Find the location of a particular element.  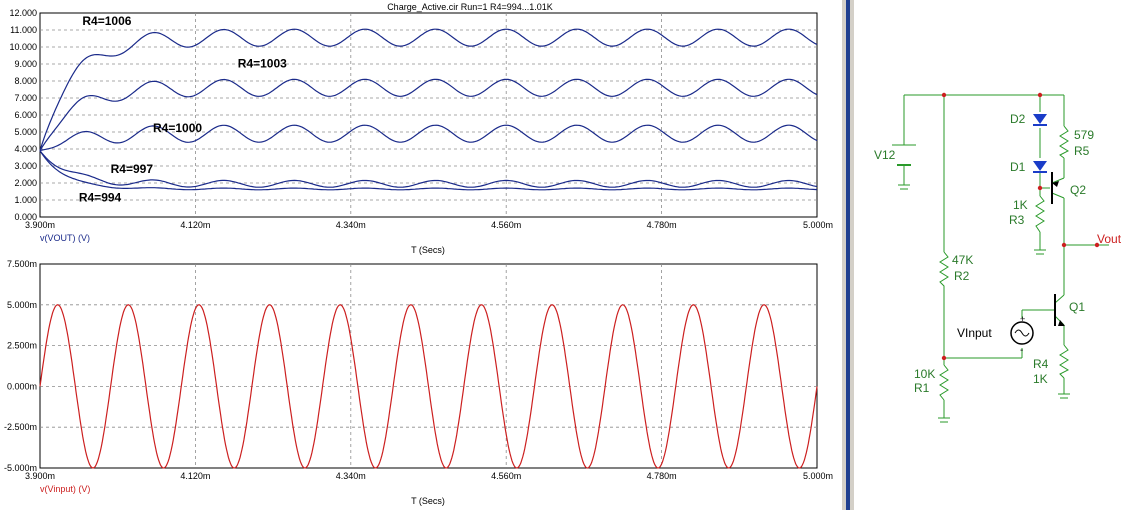

vinput-minus: - is located at coordinates (1021, 350).